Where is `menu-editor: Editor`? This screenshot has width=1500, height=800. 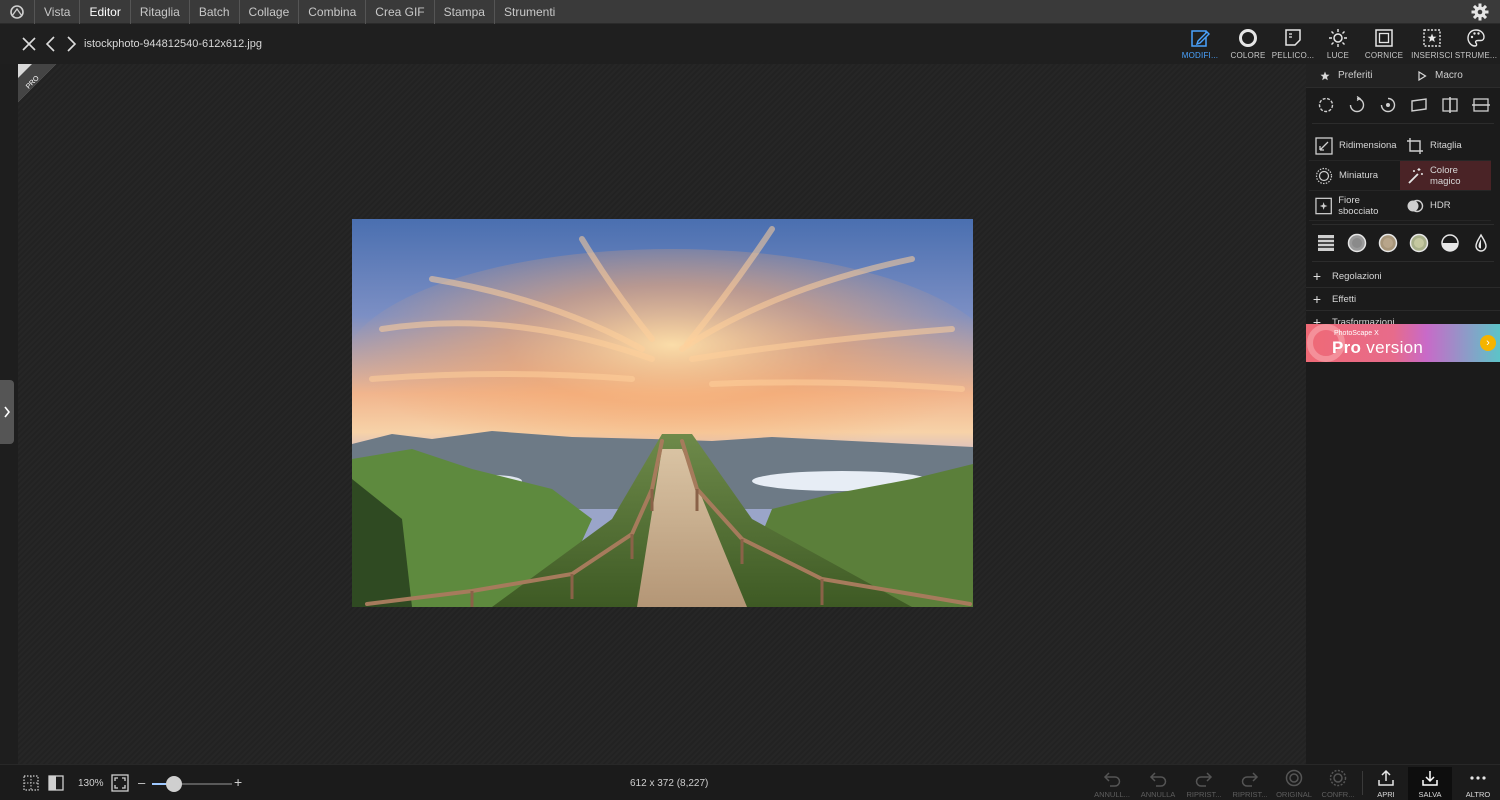 menu-editor: Editor is located at coordinates (104, 12).